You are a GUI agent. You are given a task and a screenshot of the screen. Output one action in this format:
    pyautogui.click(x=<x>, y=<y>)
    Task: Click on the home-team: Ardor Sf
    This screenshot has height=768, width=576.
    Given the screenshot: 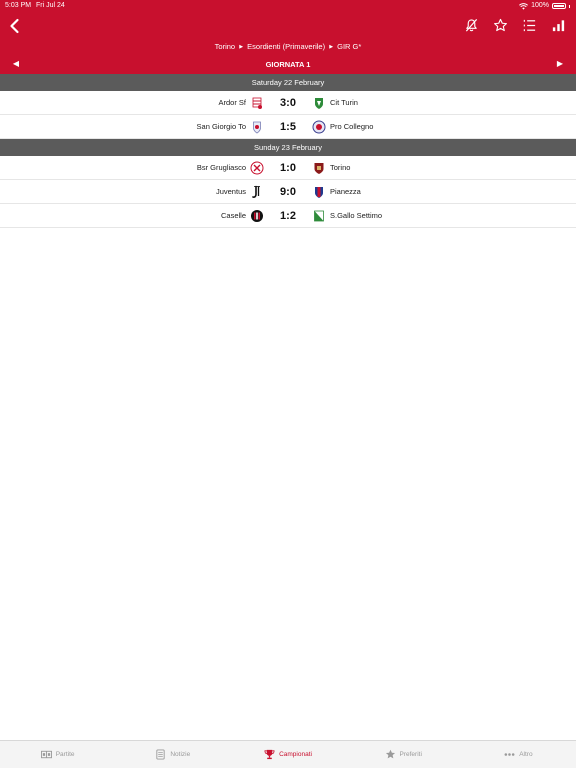 What is the action you would take?
    pyautogui.click(x=232, y=102)
    